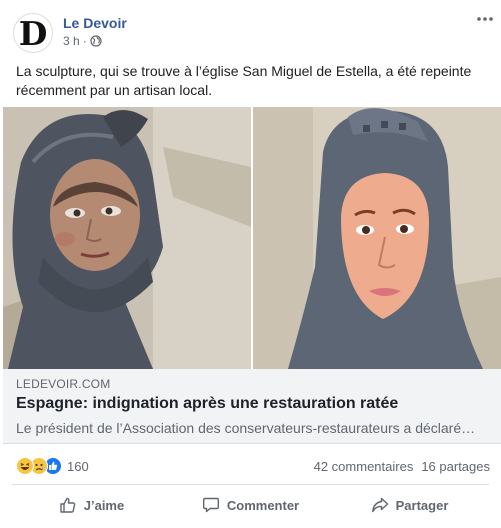 Image resolution: width=501 pixels, height=528 pixels. I want to click on page-avatar: D, so click(33, 33).